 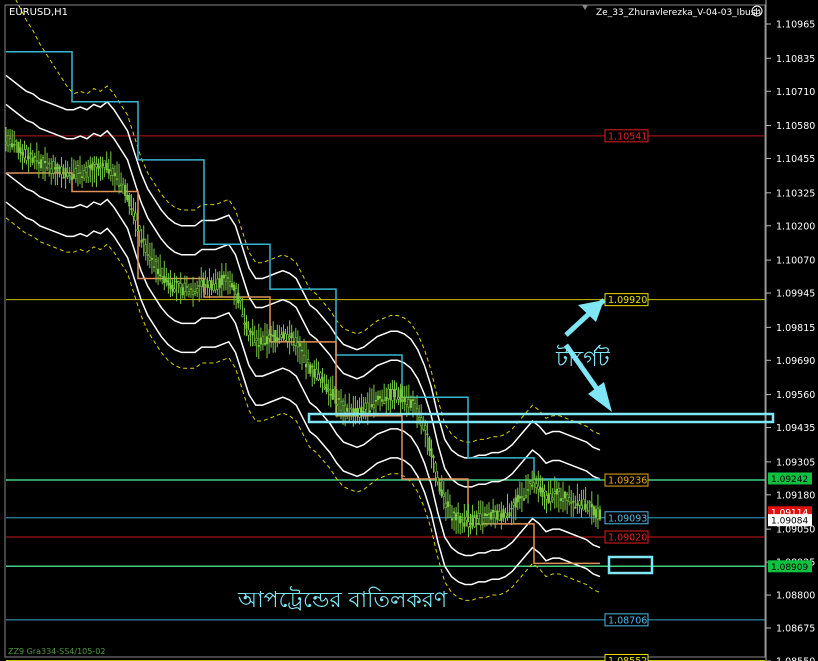 I want to click on y-tick-label: 1.10200, so click(x=795, y=226).